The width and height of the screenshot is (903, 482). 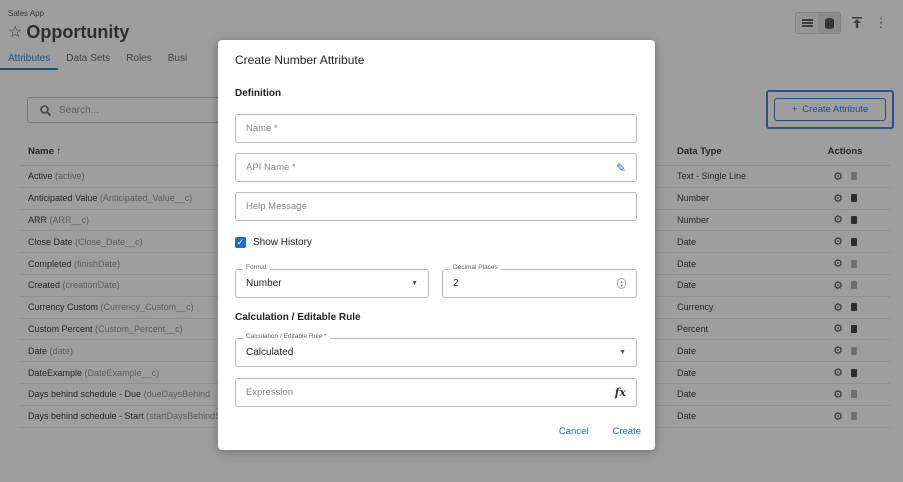 What do you see at coordinates (332, 281) in the screenshot?
I see `format-select: Format Number ▼` at bounding box center [332, 281].